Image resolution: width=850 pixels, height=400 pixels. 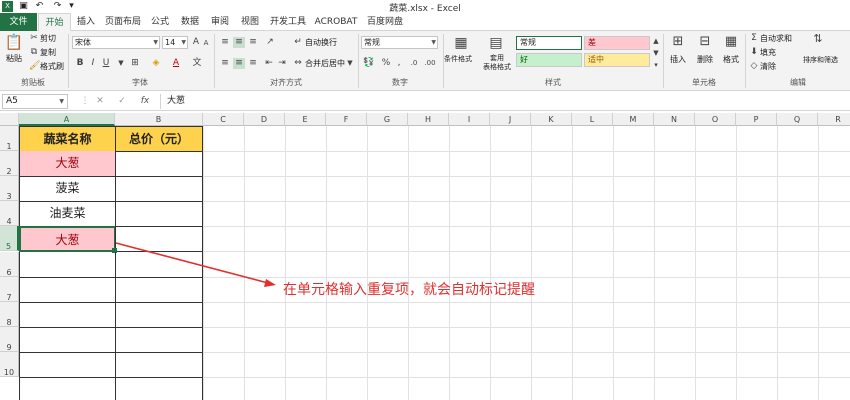 I want to click on style-good: 好, so click(x=549, y=60).